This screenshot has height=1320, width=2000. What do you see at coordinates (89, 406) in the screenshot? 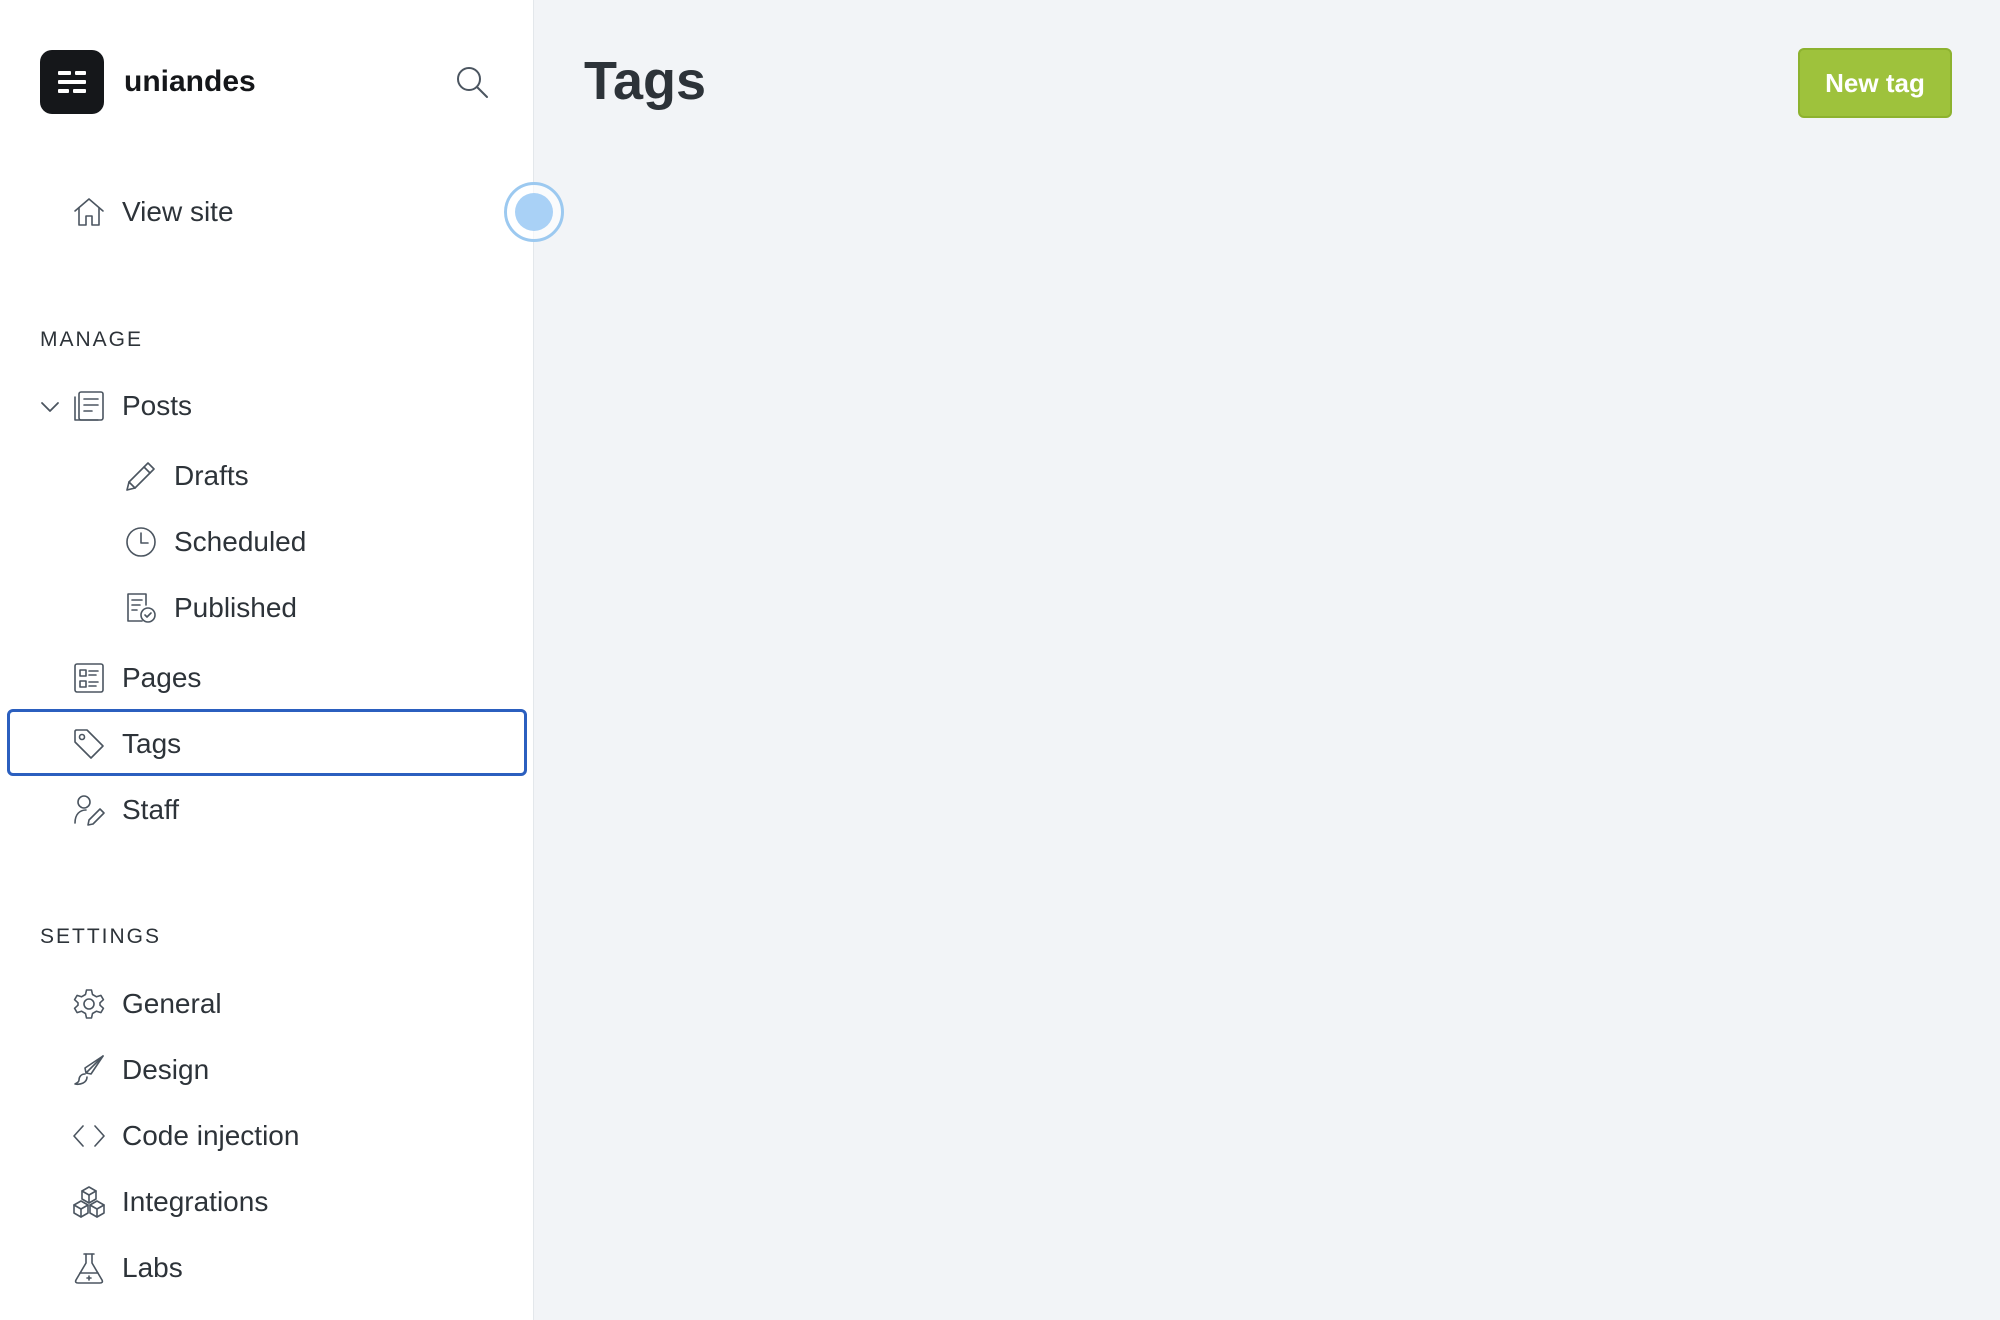
I see `posts-icon` at bounding box center [89, 406].